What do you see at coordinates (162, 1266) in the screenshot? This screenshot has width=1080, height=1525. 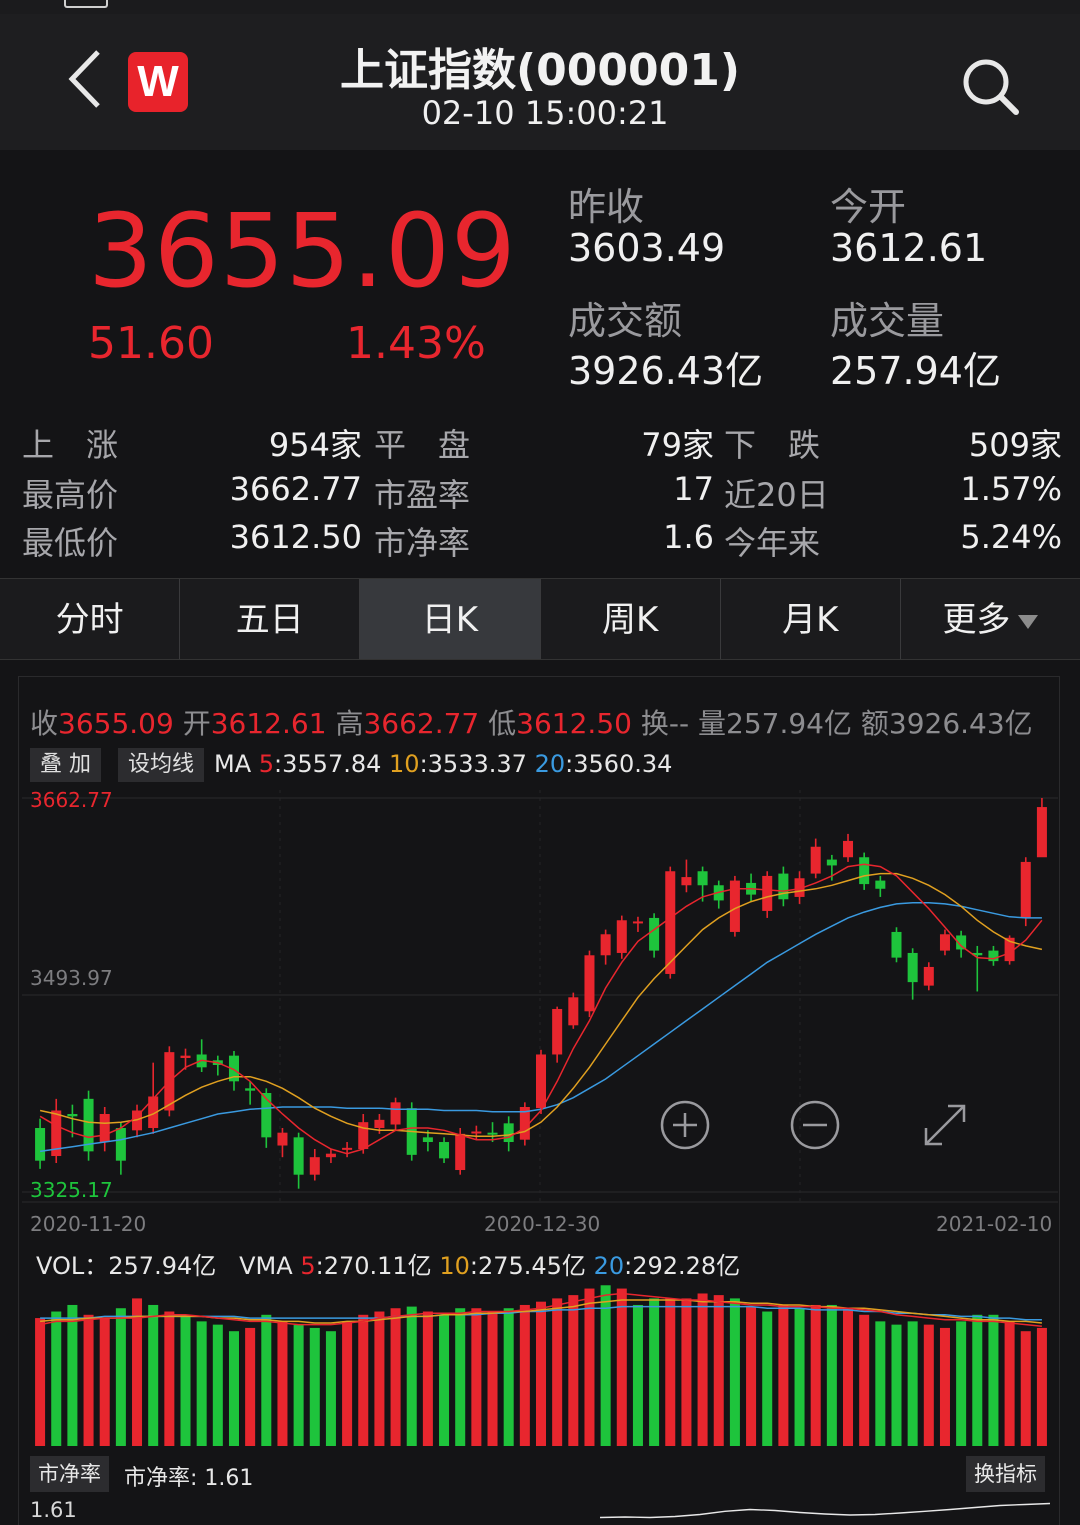 I see `vol-value: 257.94亿` at bounding box center [162, 1266].